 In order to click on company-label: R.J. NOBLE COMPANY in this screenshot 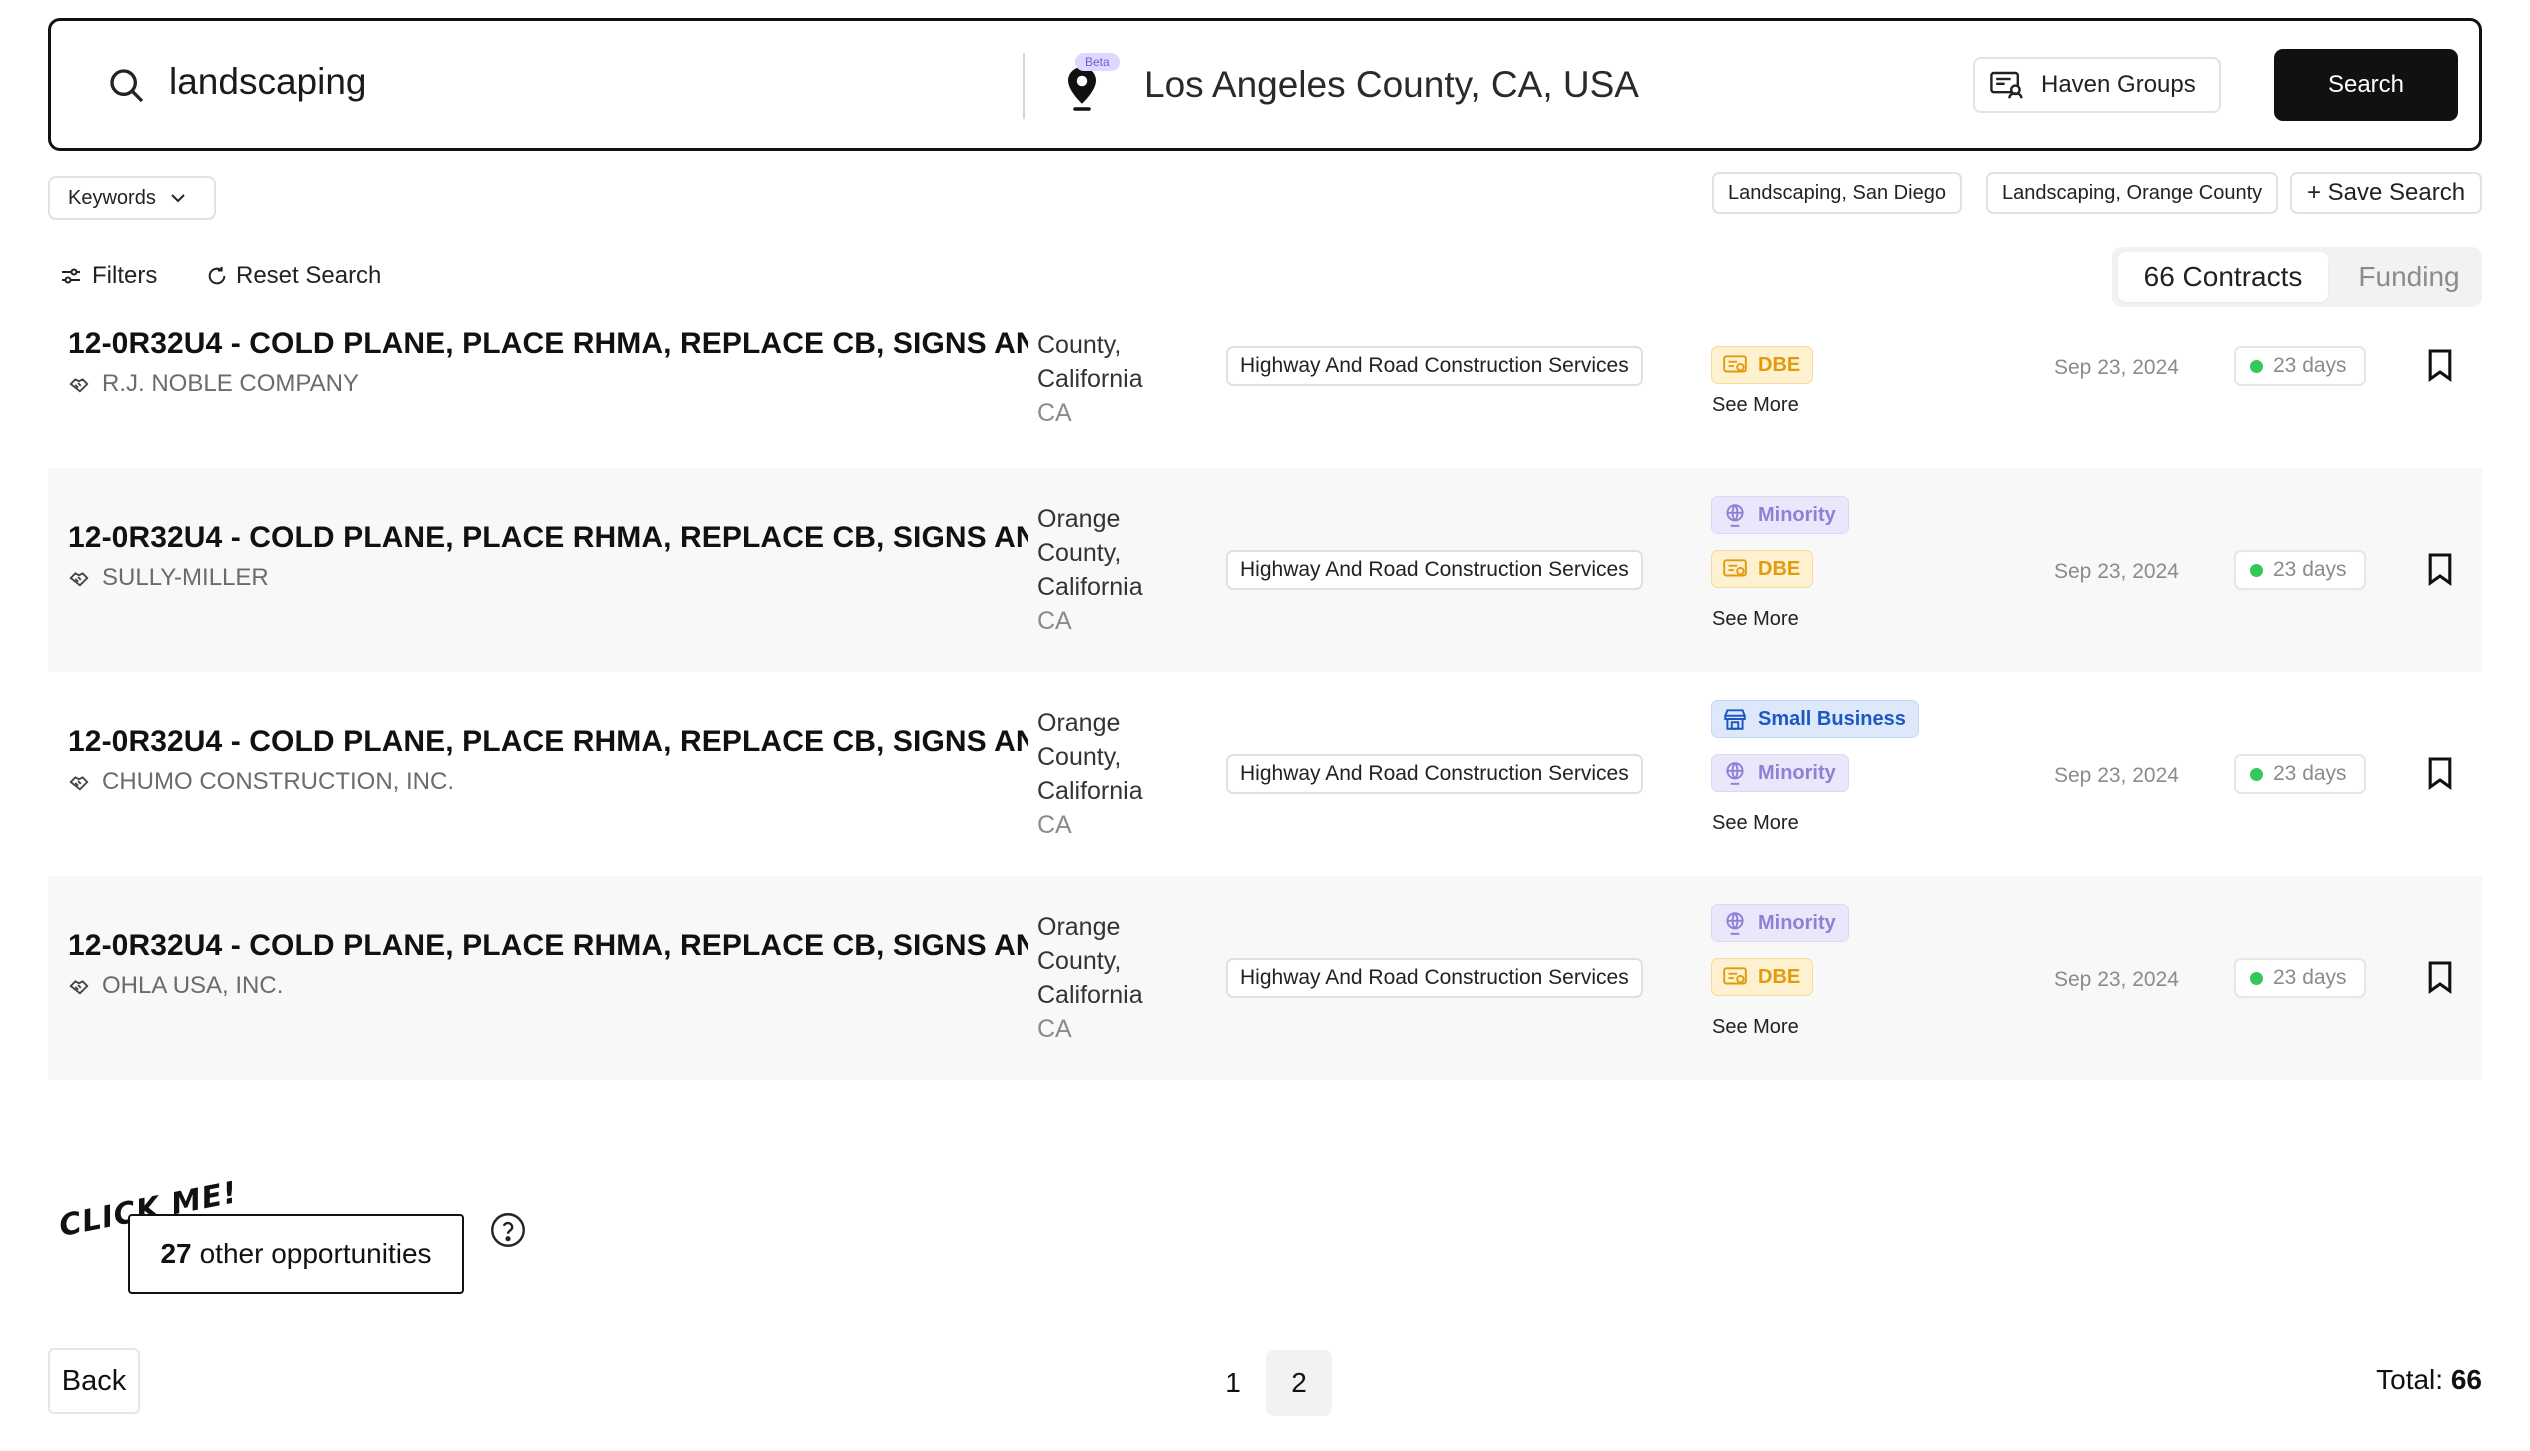, I will do `click(230, 383)`.